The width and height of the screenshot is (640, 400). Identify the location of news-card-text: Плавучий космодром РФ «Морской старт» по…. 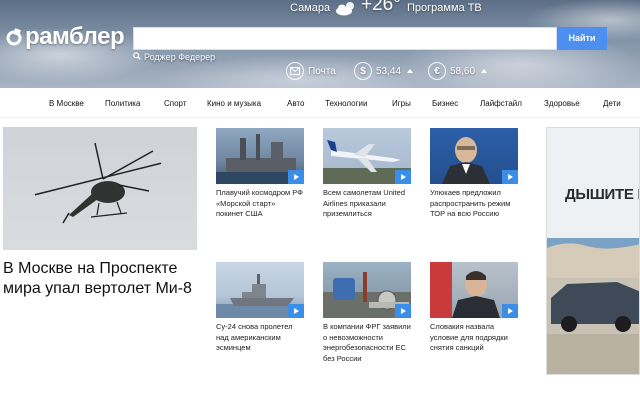
(260, 204).